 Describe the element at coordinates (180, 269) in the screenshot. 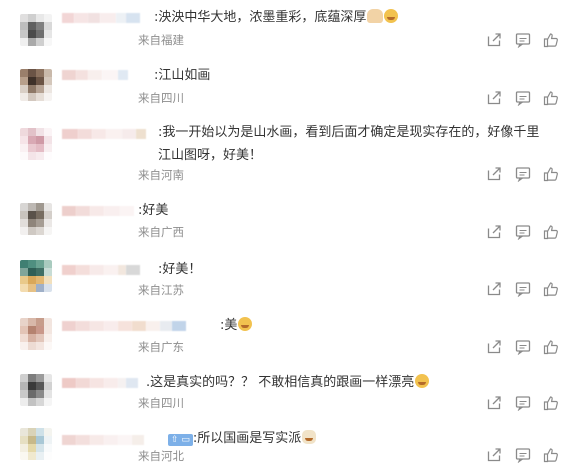

I see `comment-text: :好美！` at that location.